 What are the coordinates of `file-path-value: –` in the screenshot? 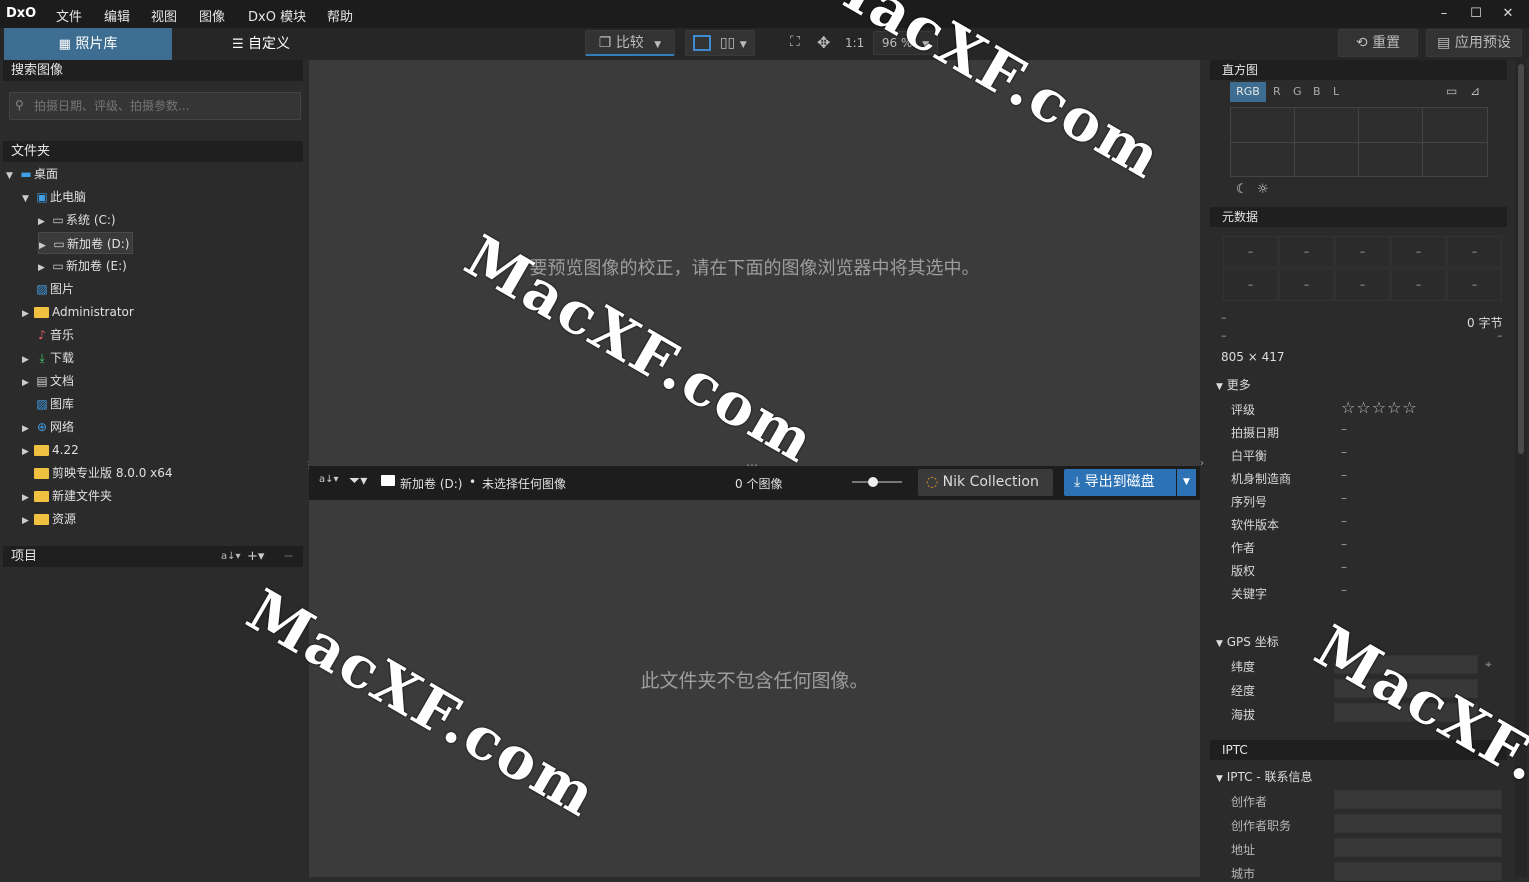 It's located at (1224, 335).